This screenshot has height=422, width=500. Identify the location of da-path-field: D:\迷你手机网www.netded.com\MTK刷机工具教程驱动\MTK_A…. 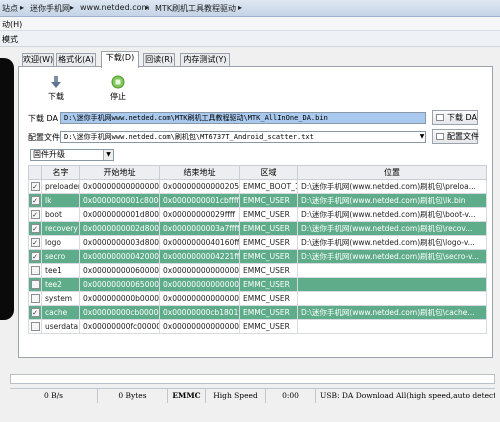
(243, 118).